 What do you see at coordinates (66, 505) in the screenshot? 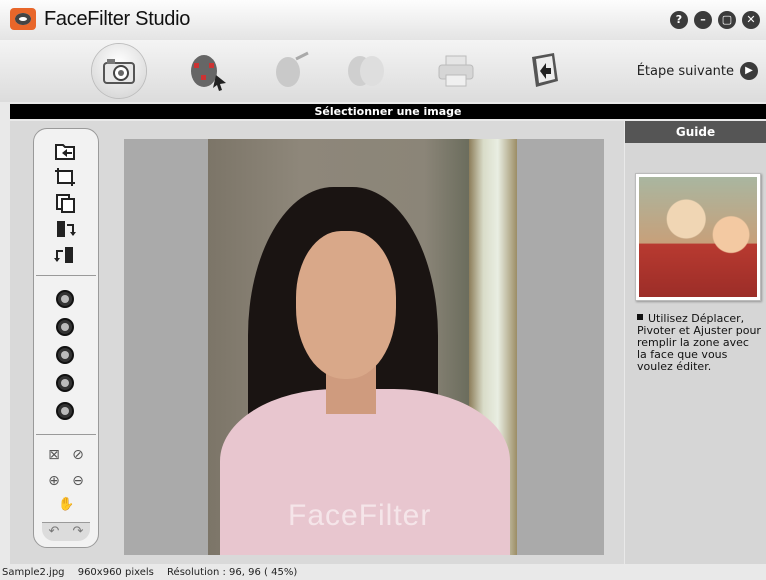
I see `hand-pan-icon: ✋` at bounding box center [66, 505].